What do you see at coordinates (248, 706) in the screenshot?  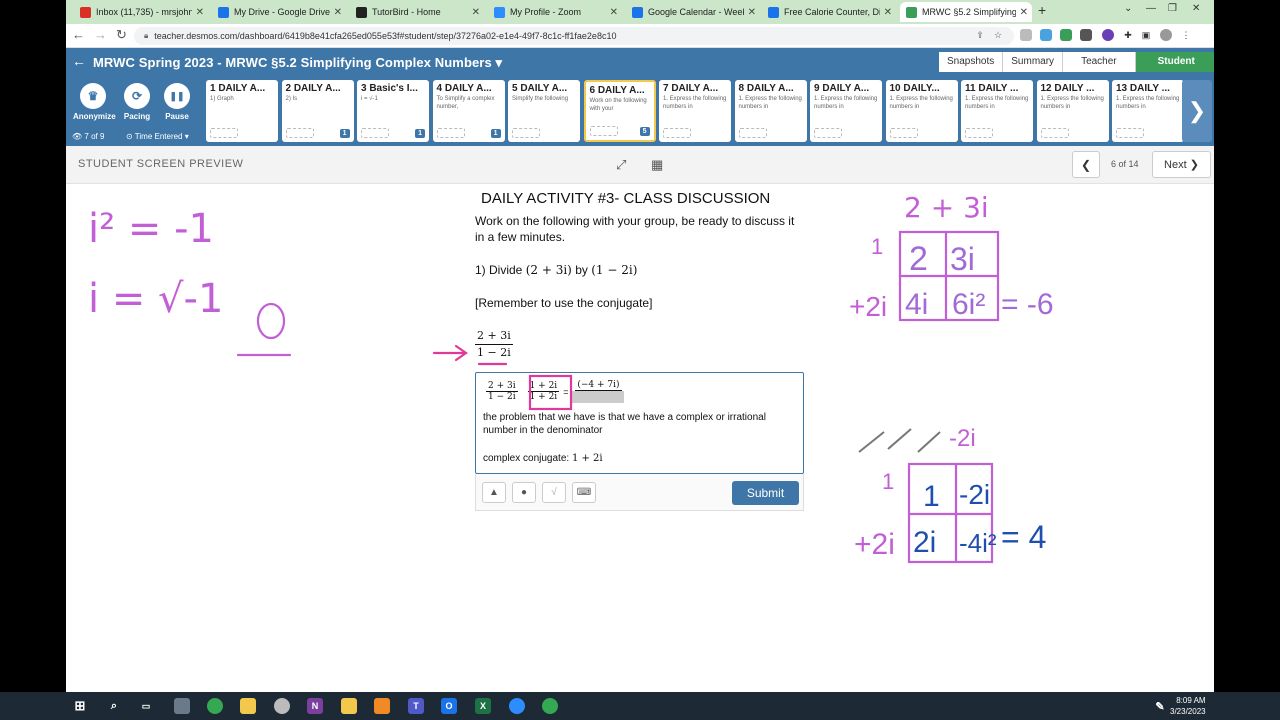 I see `file-explorer-icon` at bounding box center [248, 706].